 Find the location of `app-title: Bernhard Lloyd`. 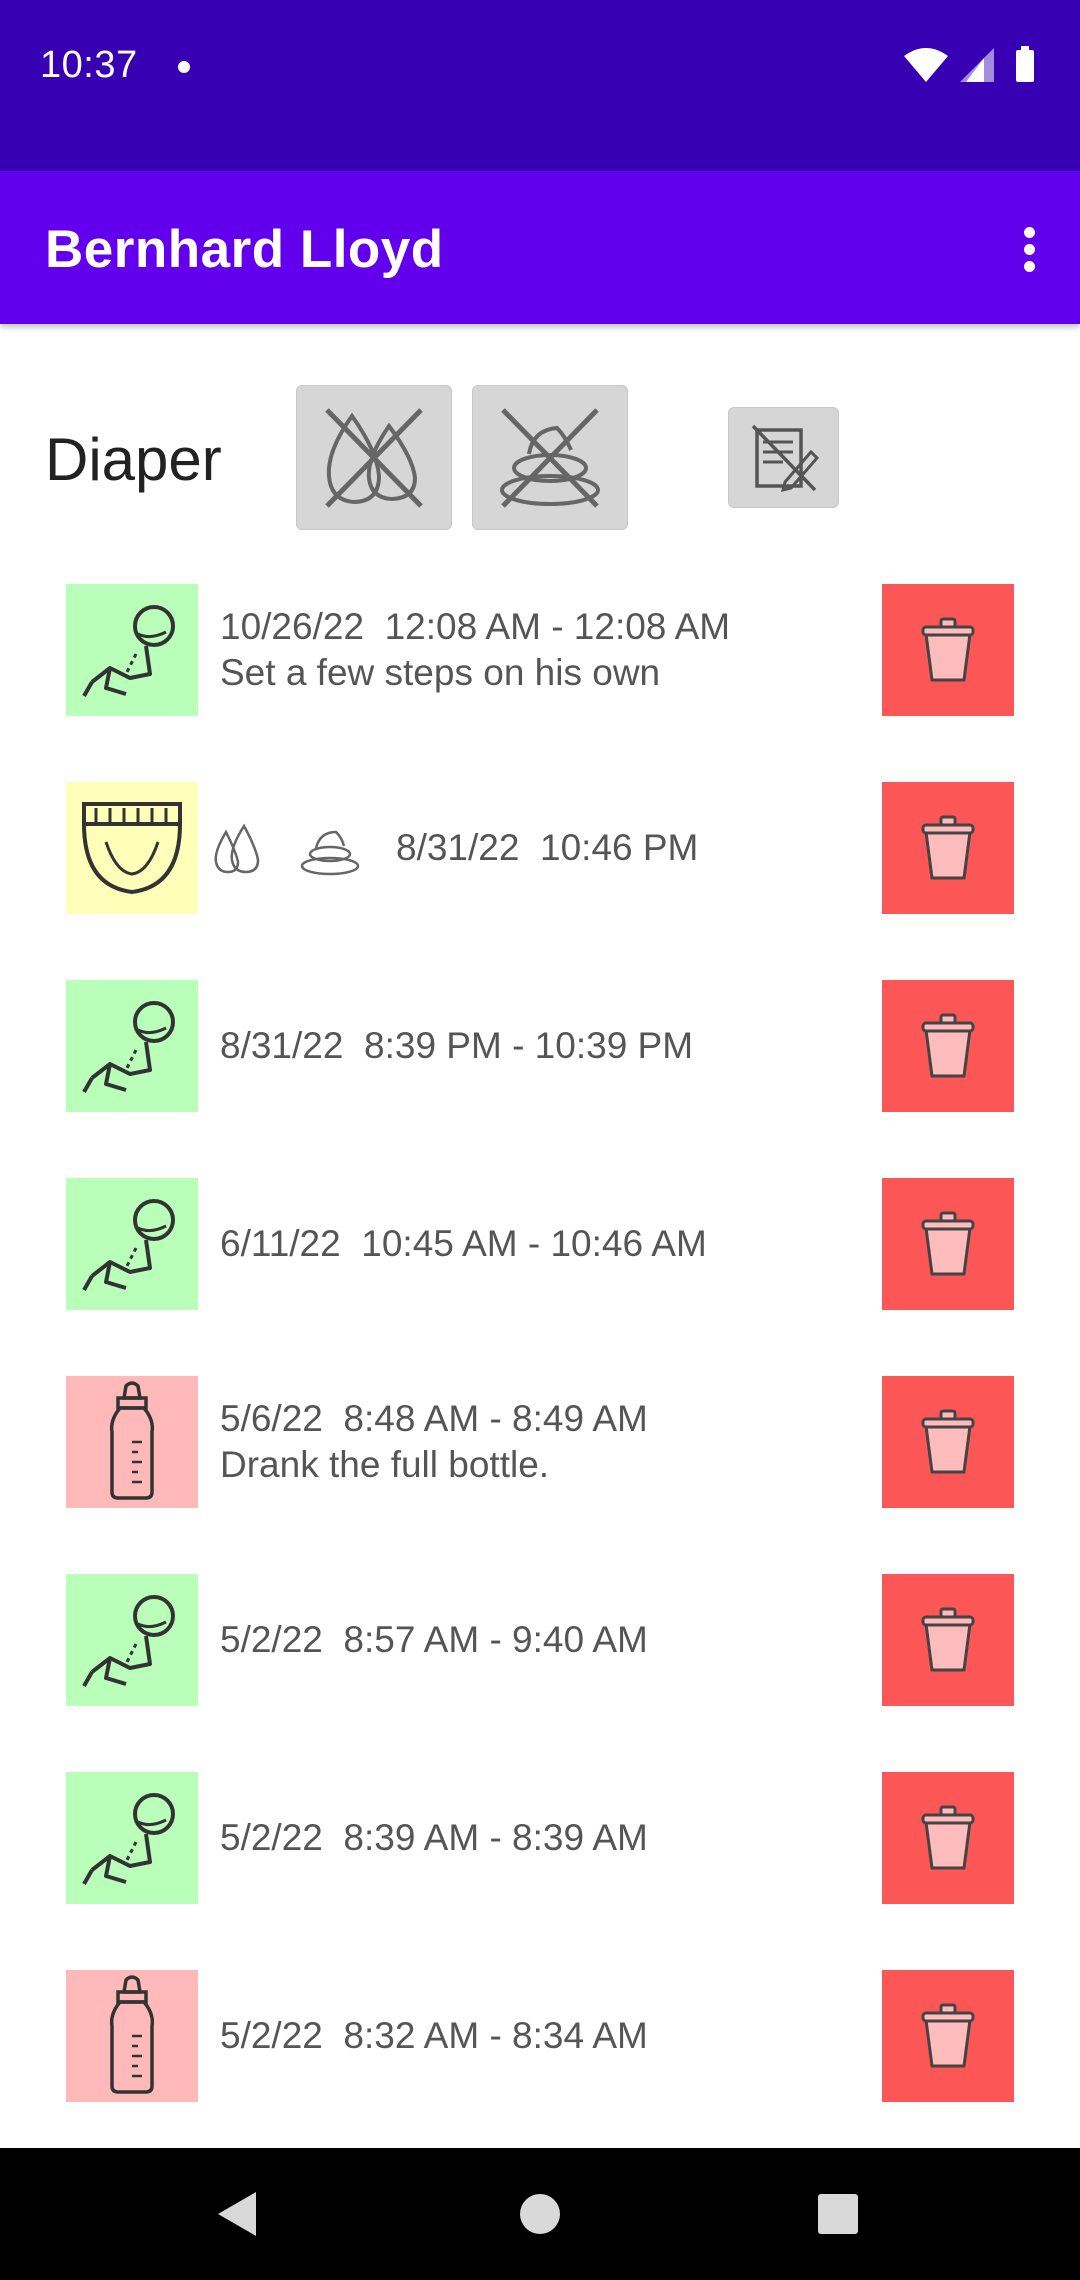

app-title: Bernhard Lloyd is located at coordinates (244, 249).